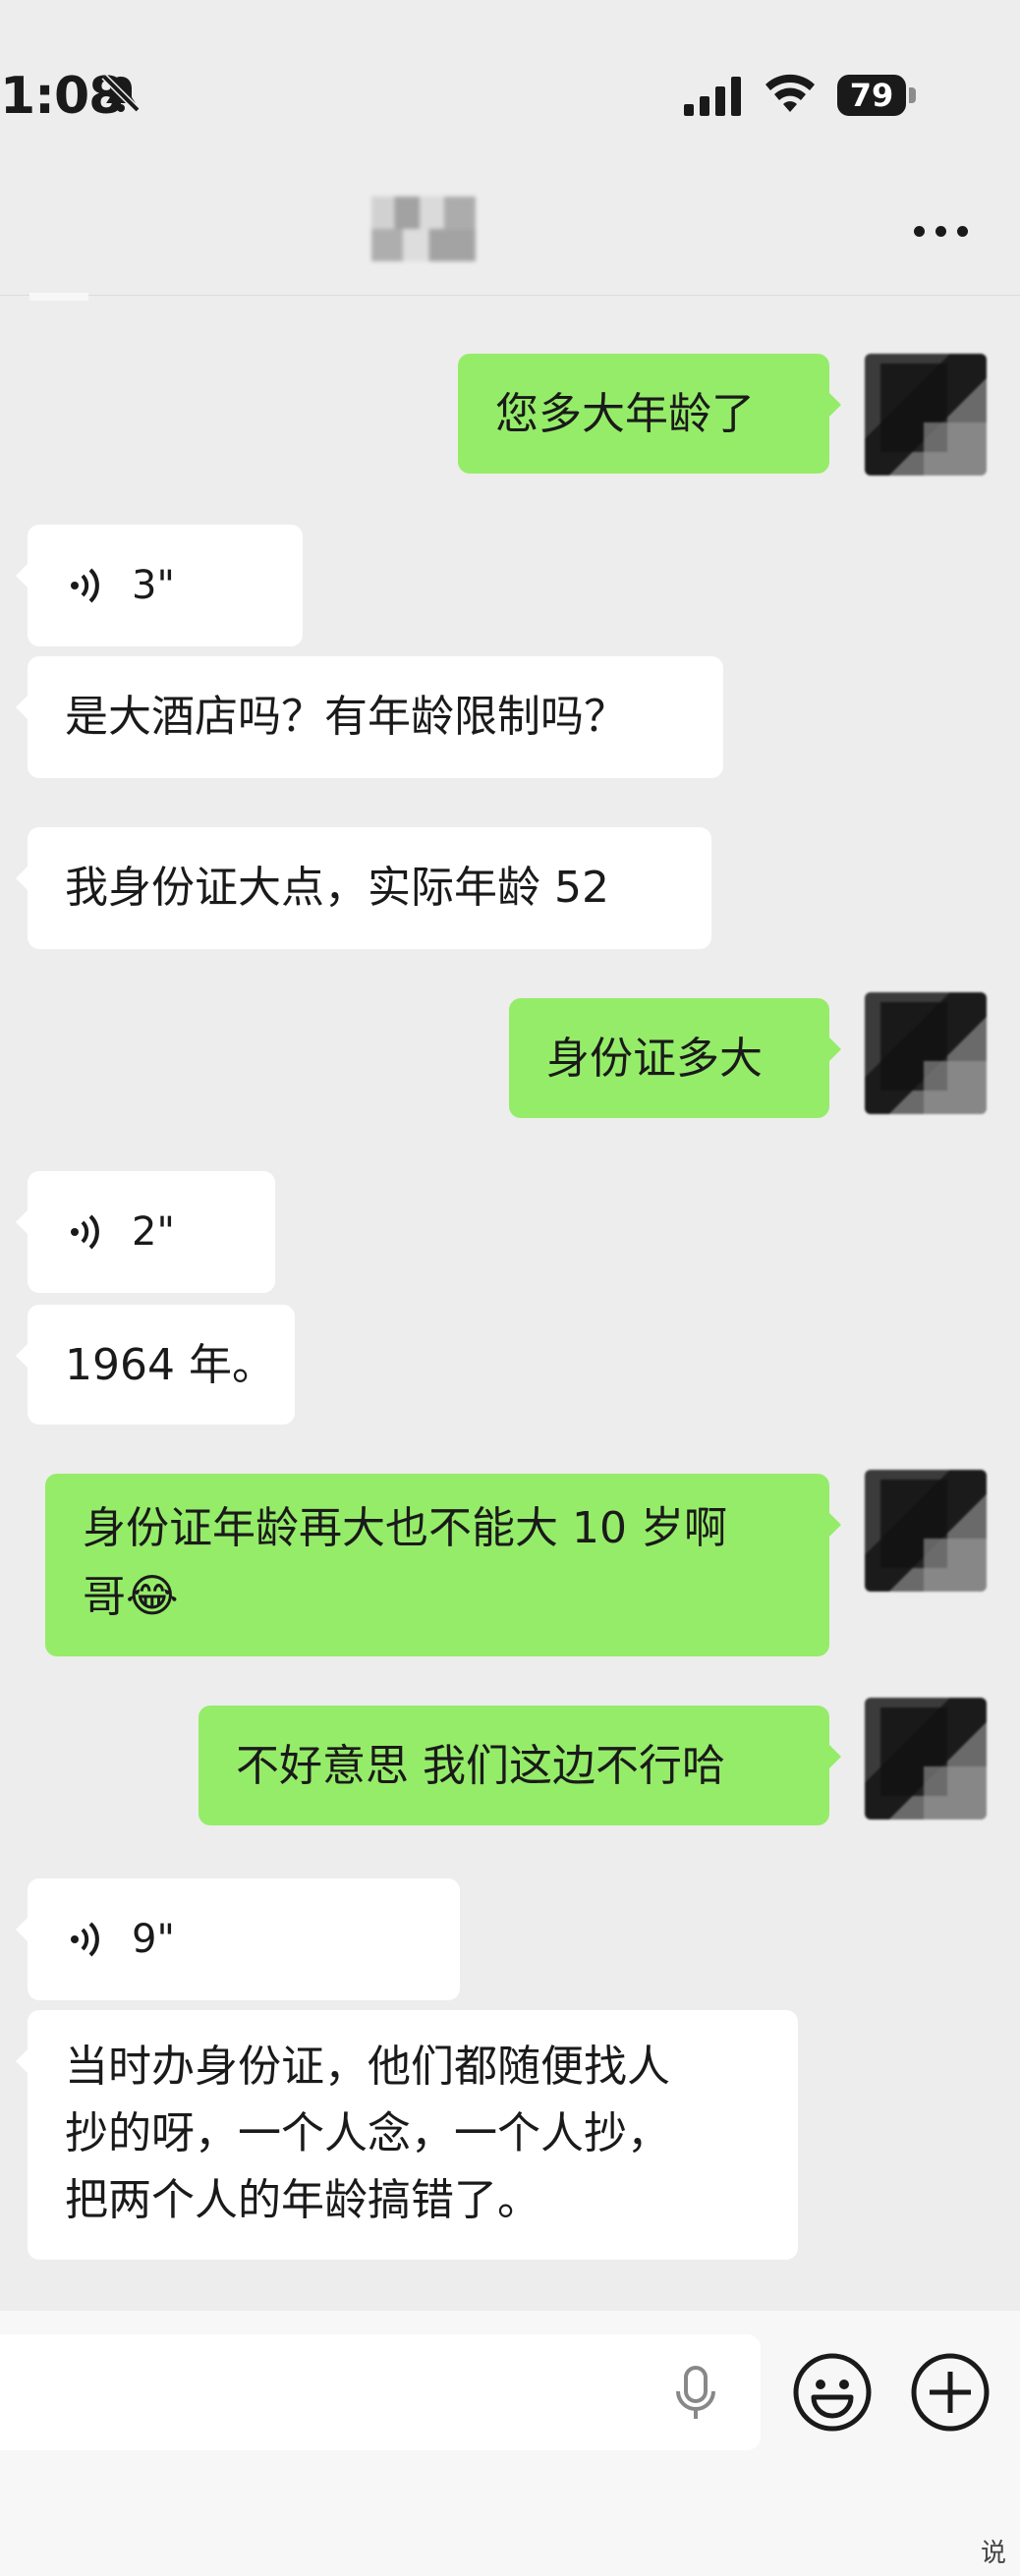  Describe the element at coordinates (153, 1232) in the screenshot. I see `voice-duration: 2"` at that location.